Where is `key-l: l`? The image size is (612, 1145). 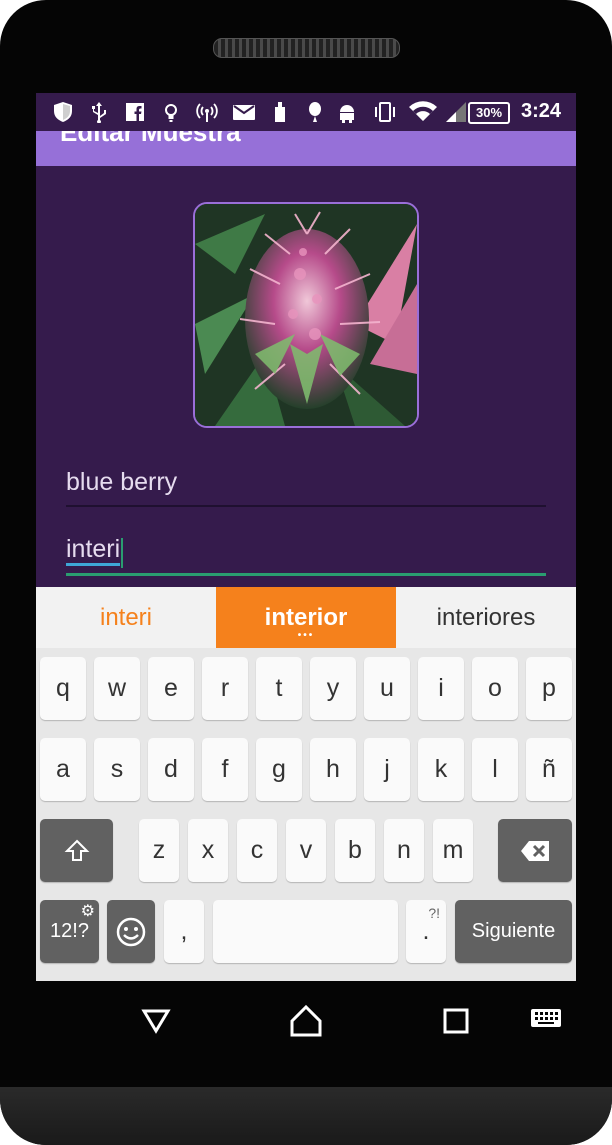
key-l: l is located at coordinates (495, 769).